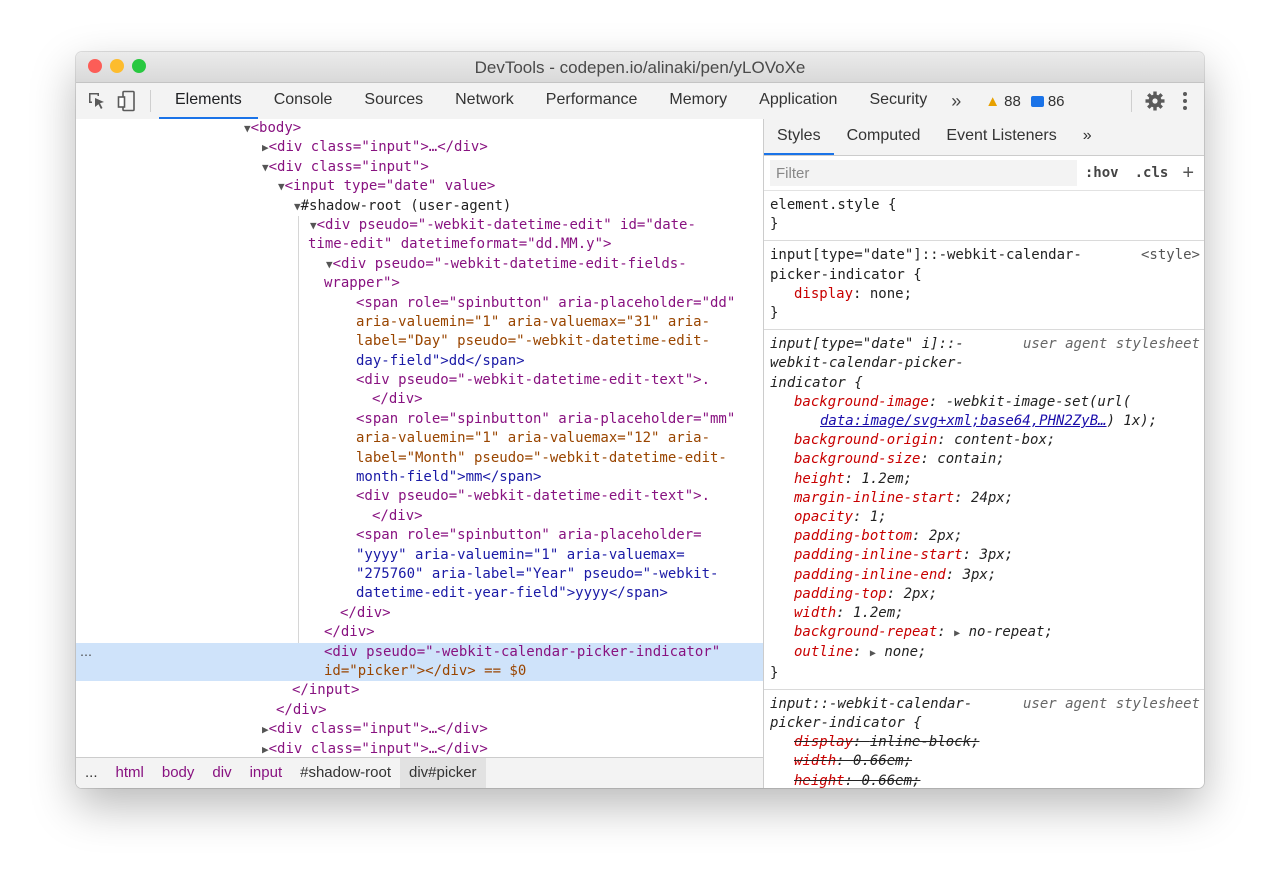  What do you see at coordinates (849, 613) in the screenshot?
I see `style-property: width: 1.2em;` at bounding box center [849, 613].